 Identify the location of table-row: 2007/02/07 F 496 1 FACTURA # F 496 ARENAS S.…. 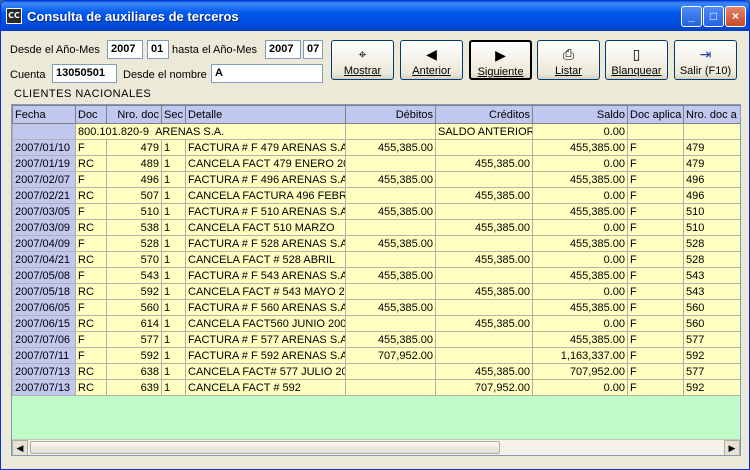
(376, 179).